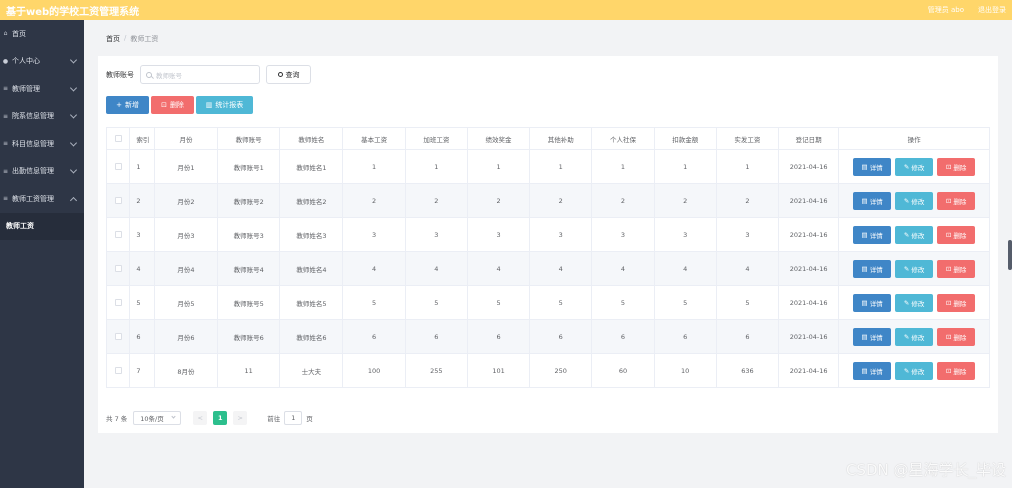  Describe the element at coordinates (293, 418) in the screenshot. I see `goto-page-input: 1` at that location.